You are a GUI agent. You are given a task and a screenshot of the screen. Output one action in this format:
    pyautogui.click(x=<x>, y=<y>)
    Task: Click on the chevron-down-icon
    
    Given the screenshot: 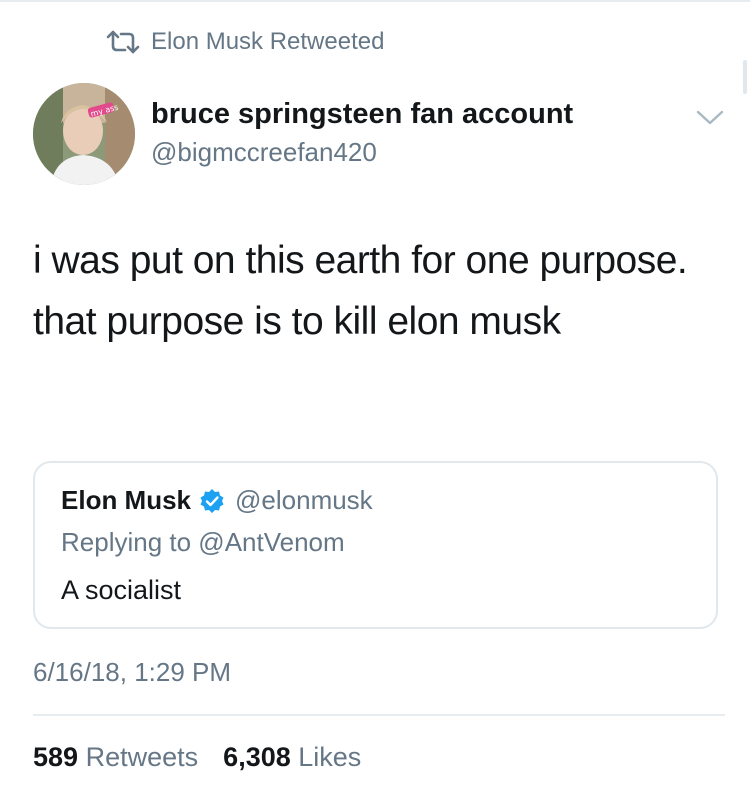 What is the action you would take?
    pyautogui.click(x=710, y=117)
    